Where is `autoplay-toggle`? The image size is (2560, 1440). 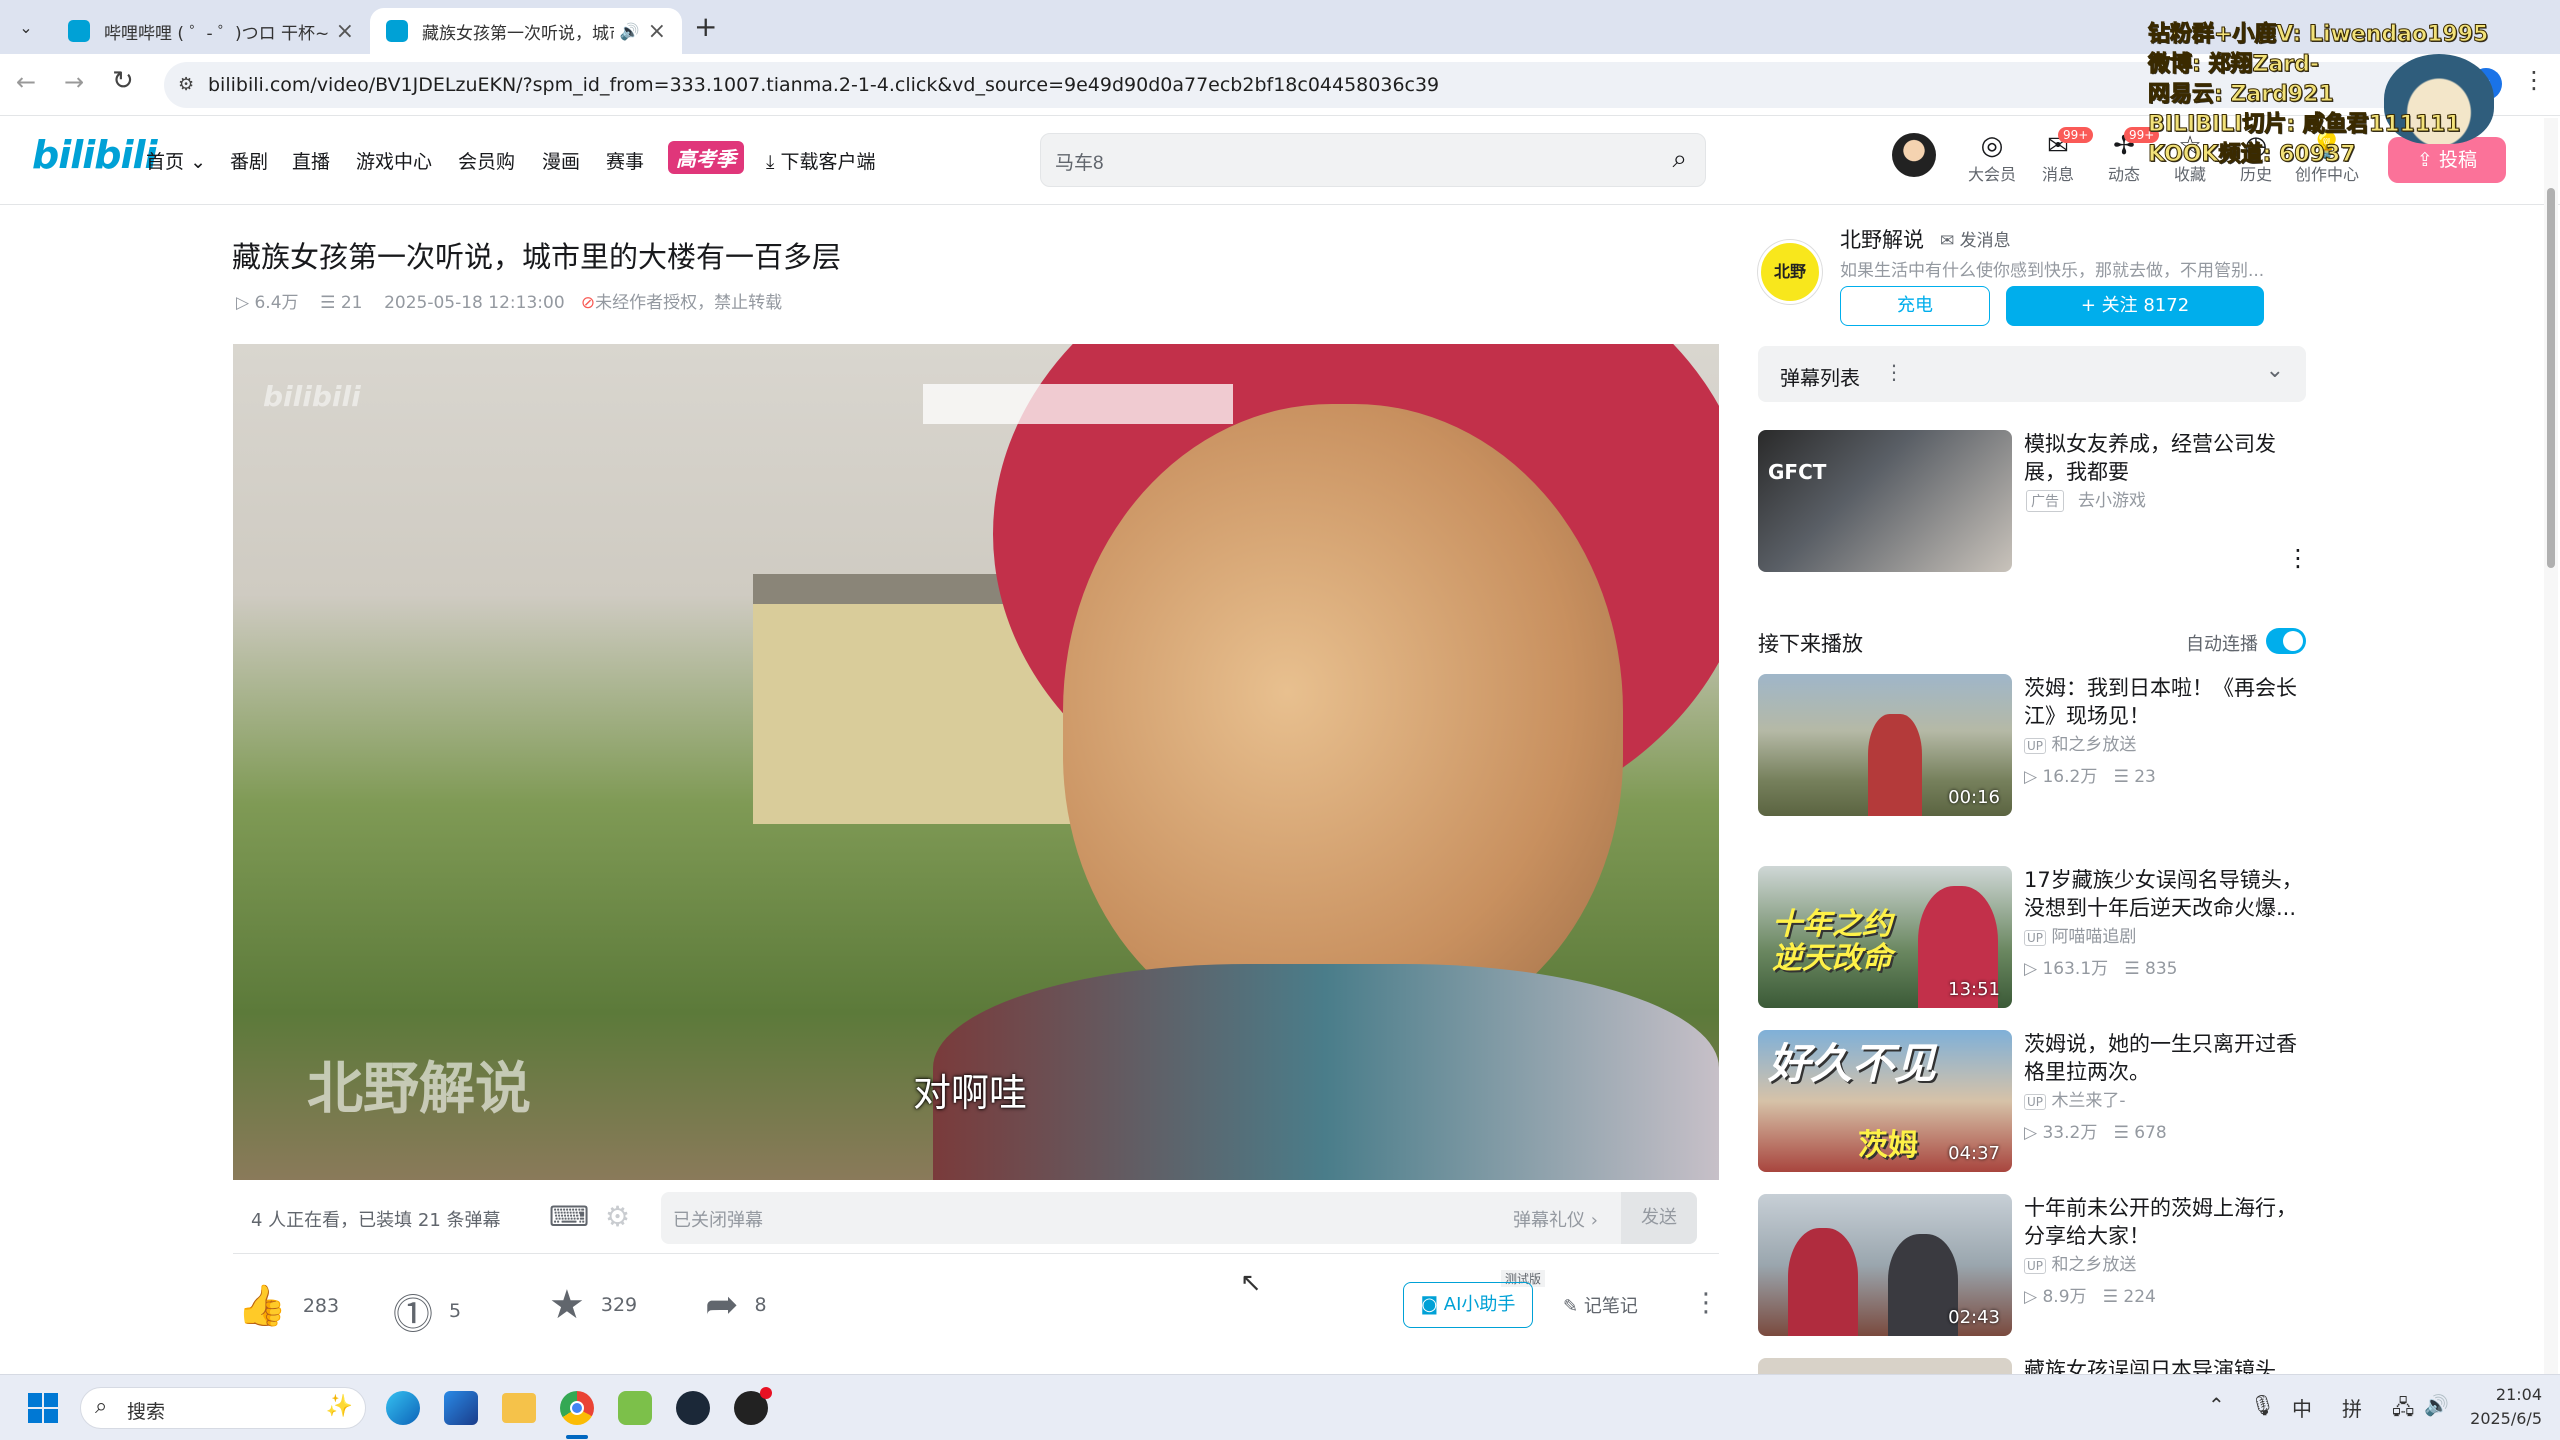
autoplay-toggle is located at coordinates (2286, 641).